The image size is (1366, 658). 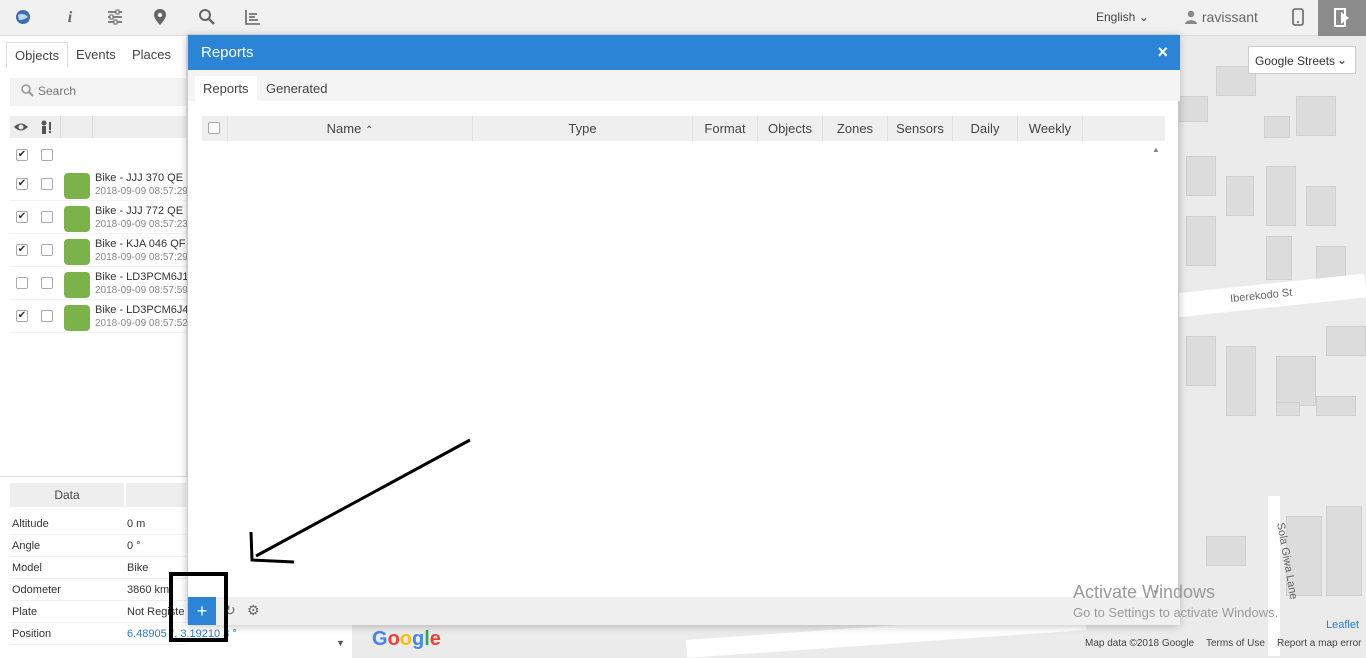 I want to click on annotation-highlight-box, so click(x=198, y=607).